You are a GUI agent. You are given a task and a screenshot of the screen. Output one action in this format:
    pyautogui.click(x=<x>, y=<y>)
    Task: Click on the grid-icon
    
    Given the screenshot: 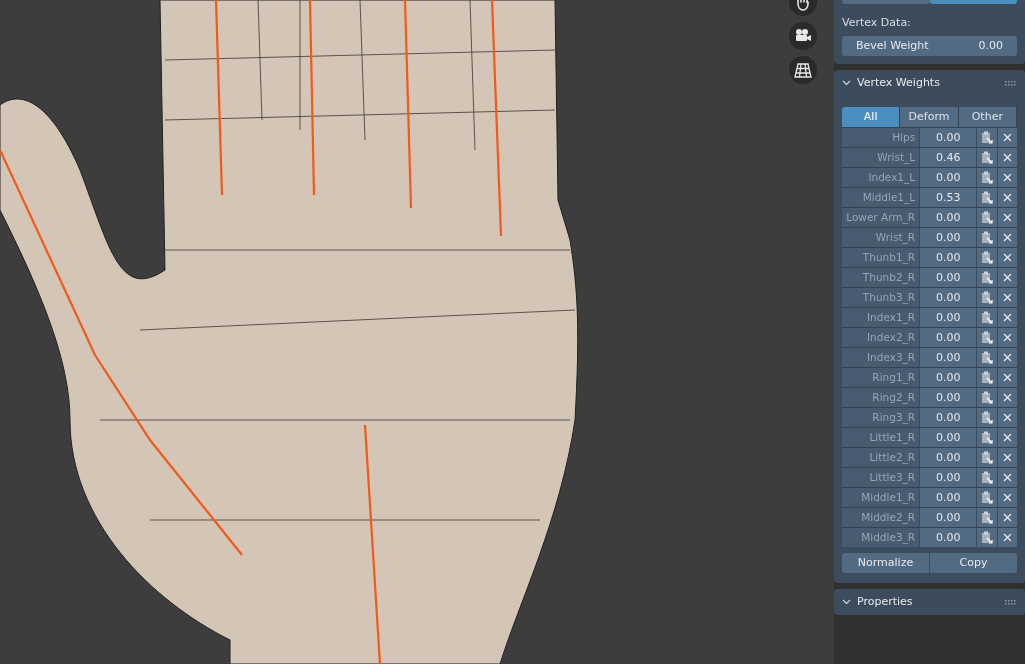 What is the action you would take?
    pyautogui.click(x=803, y=70)
    